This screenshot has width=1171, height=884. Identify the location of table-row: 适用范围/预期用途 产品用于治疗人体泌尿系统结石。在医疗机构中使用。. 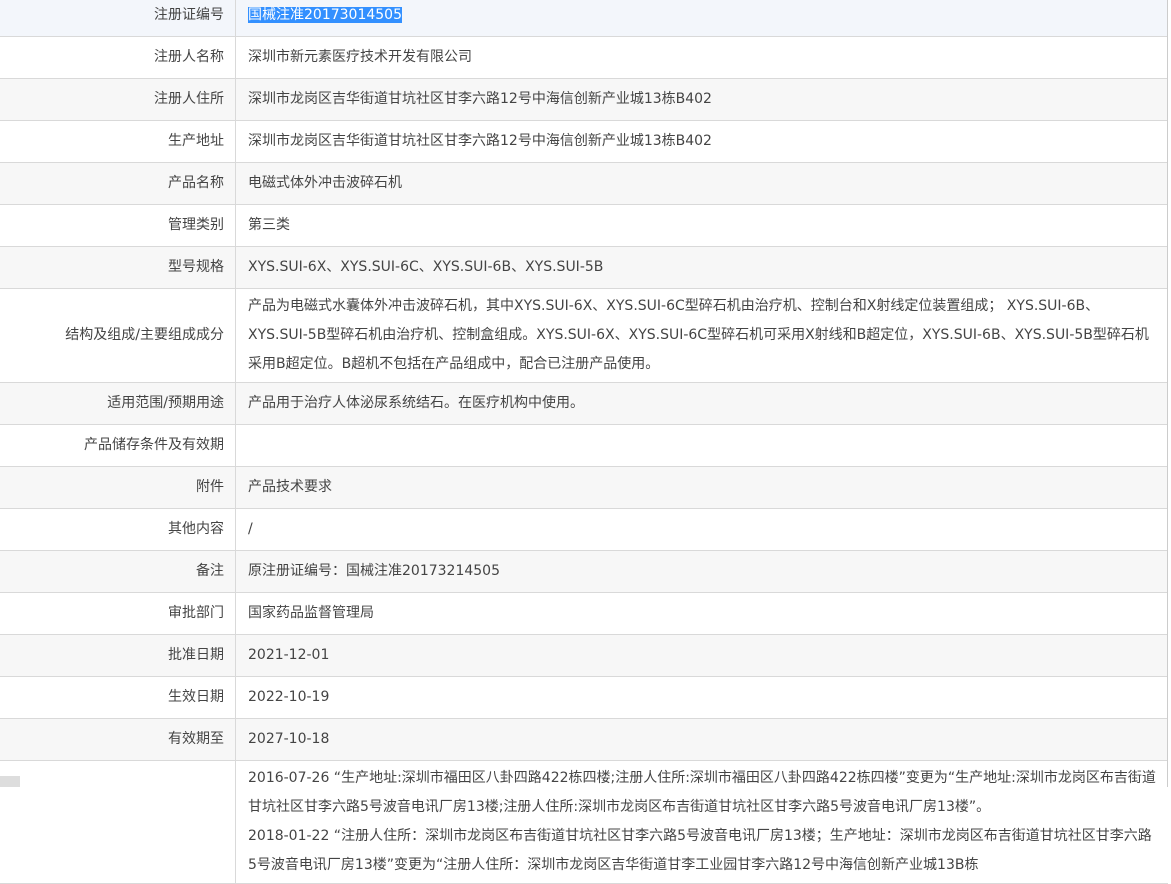
(584, 403).